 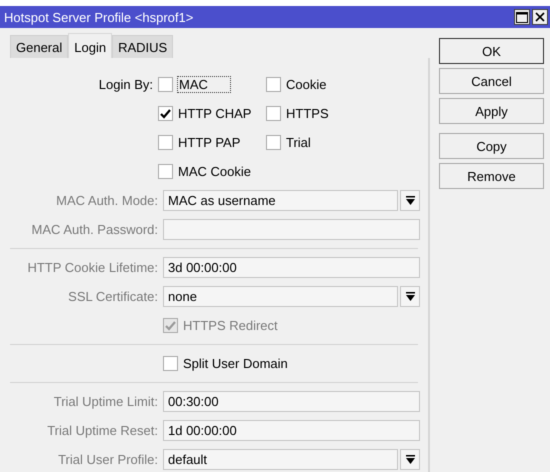 I want to click on field-label: SSL Certificate:, so click(x=113, y=296).